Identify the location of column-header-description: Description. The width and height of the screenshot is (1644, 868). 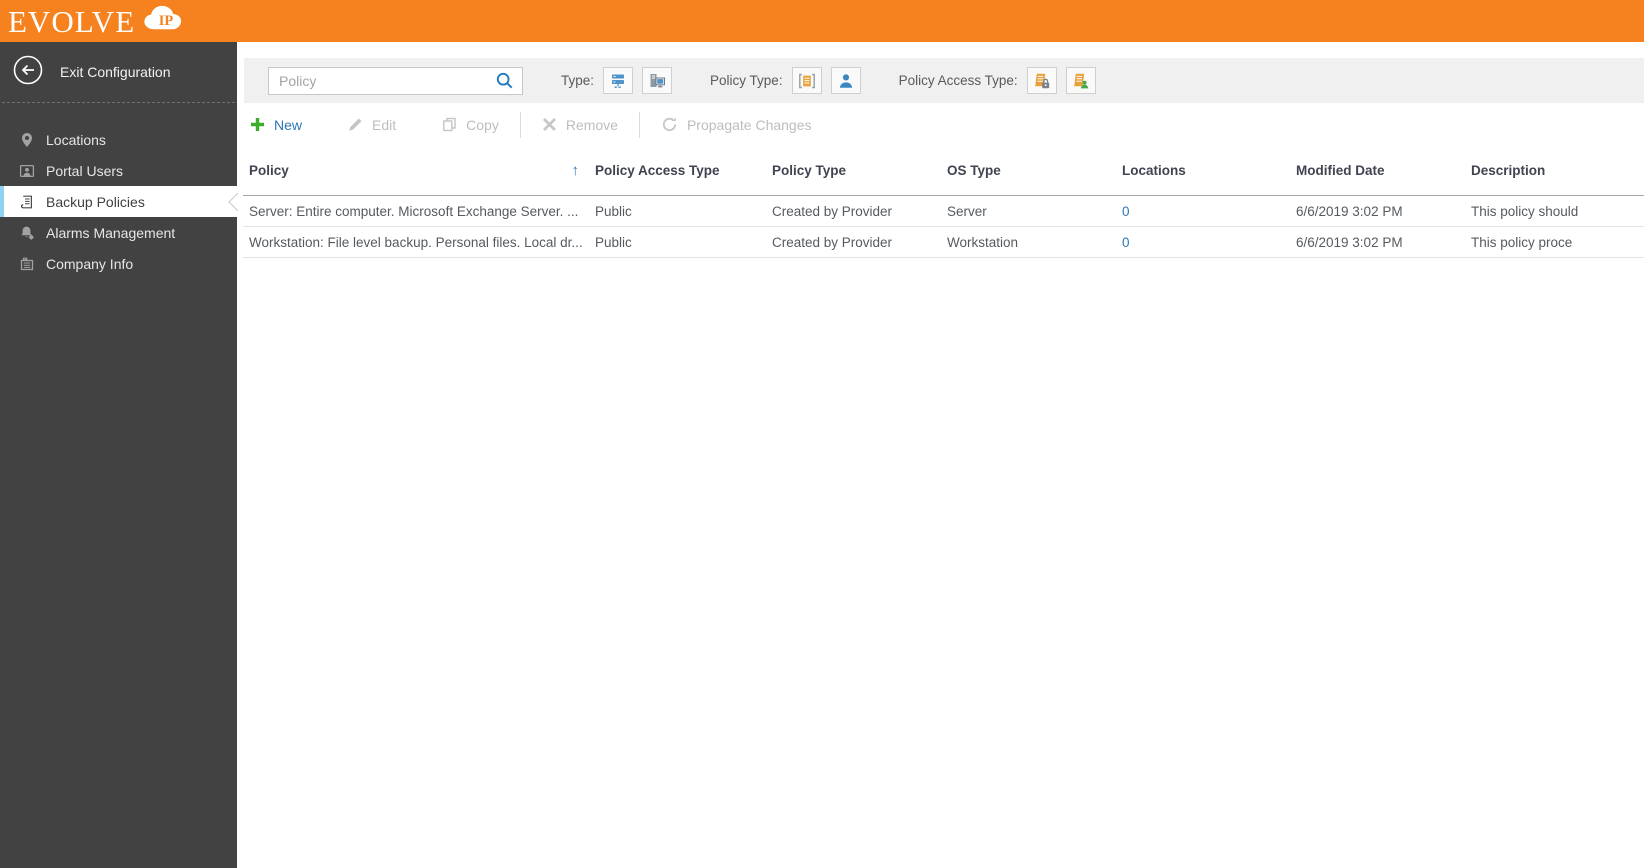
(1554, 170).